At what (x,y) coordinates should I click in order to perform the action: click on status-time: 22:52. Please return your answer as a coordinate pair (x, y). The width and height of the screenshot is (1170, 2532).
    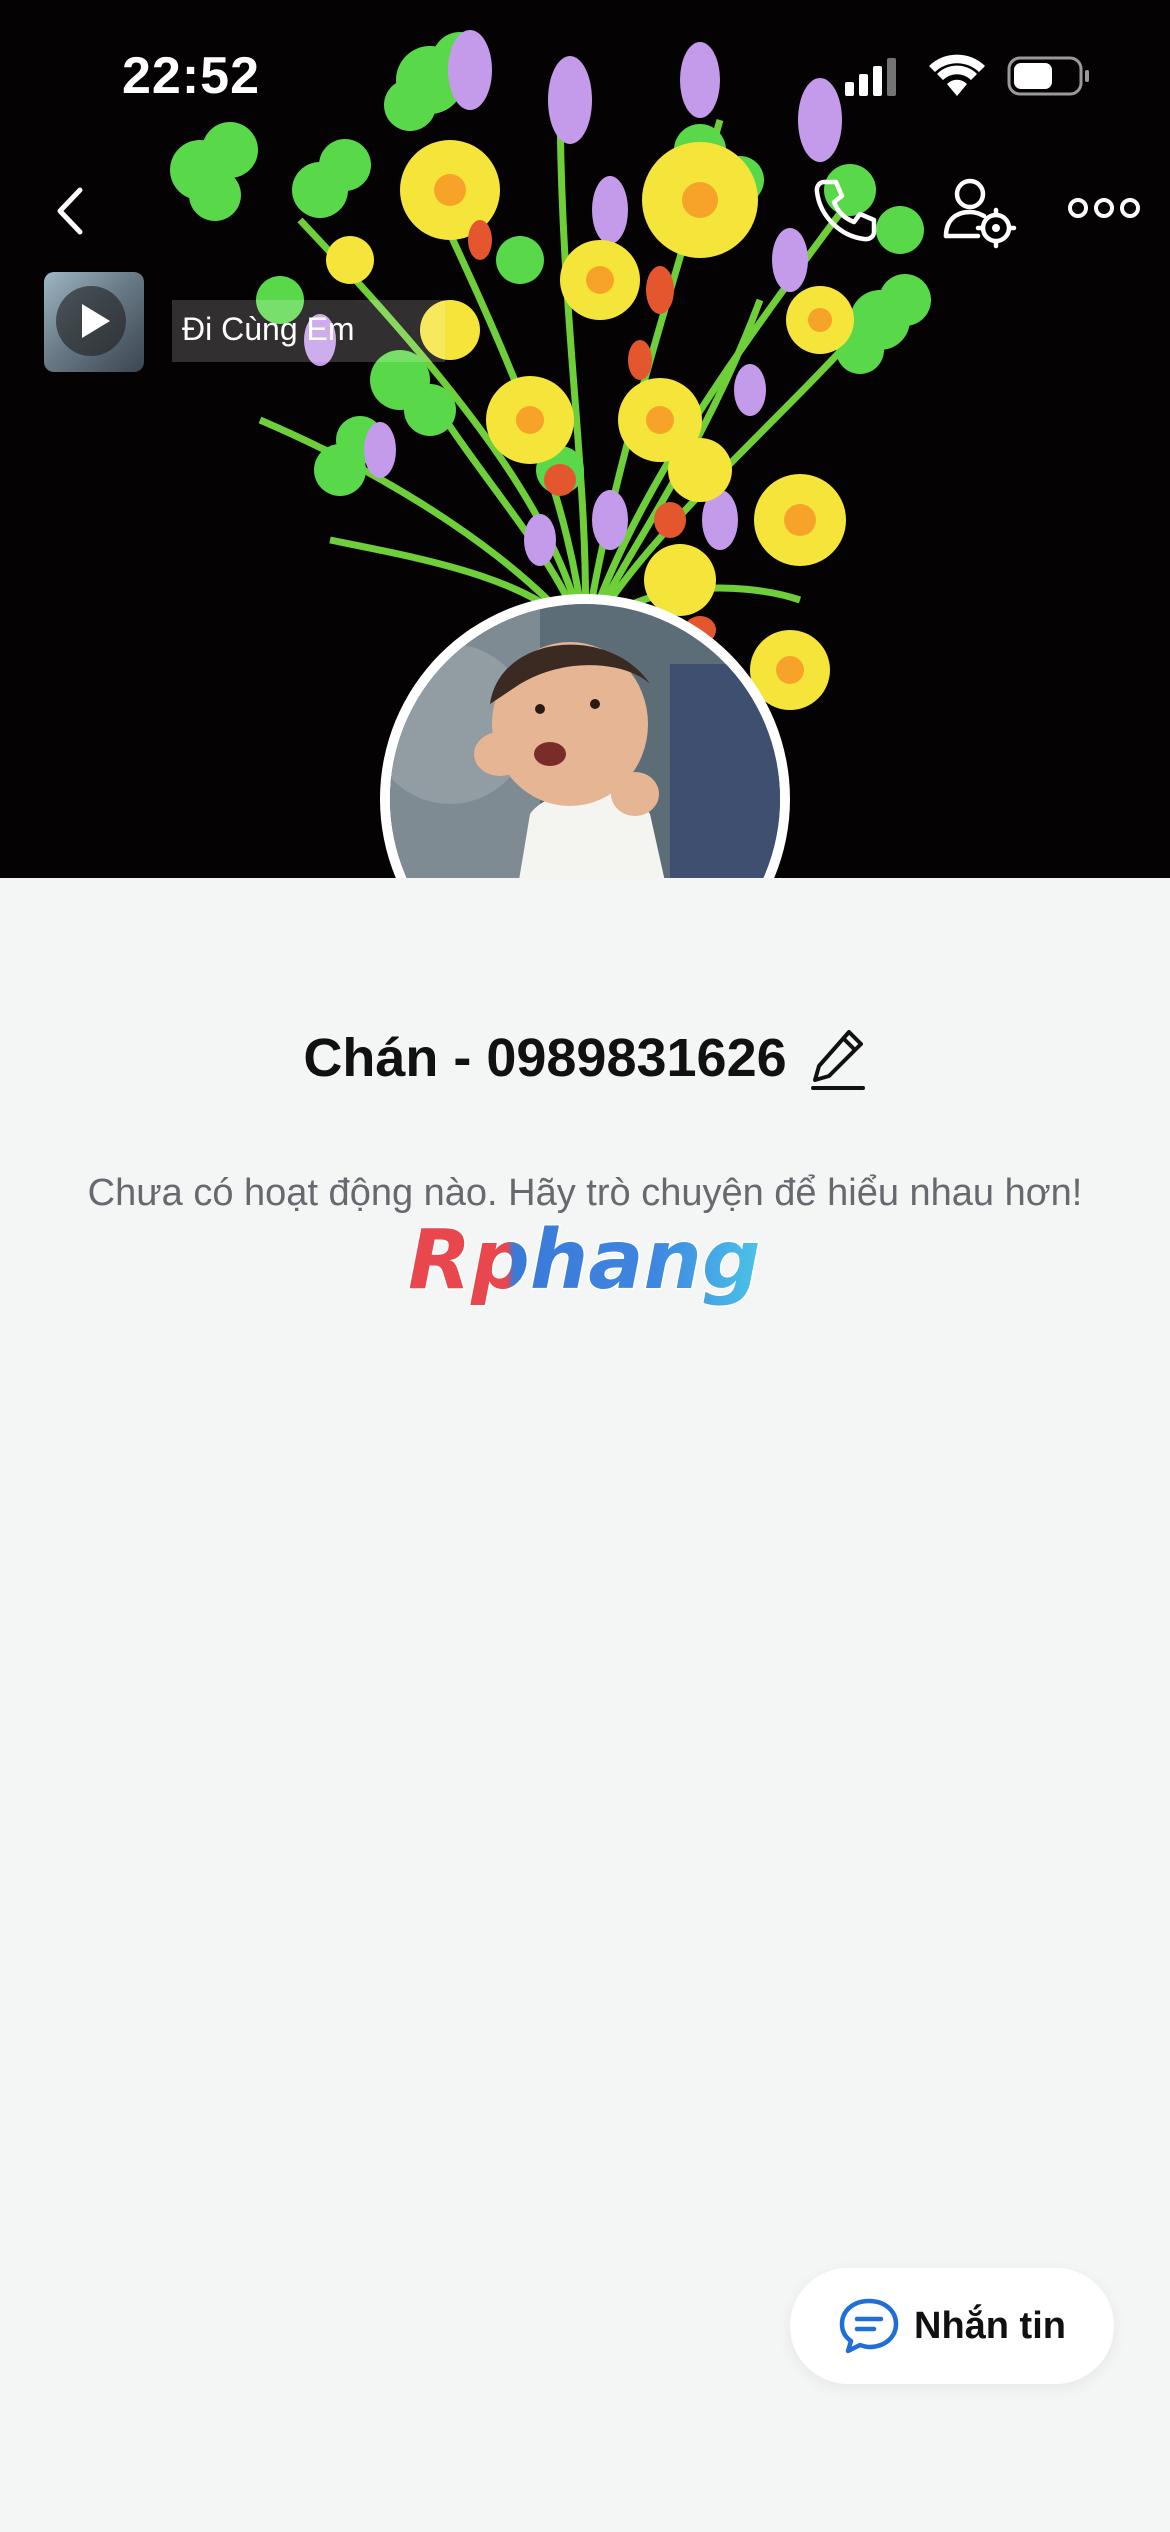
    Looking at the image, I should click on (191, 76).